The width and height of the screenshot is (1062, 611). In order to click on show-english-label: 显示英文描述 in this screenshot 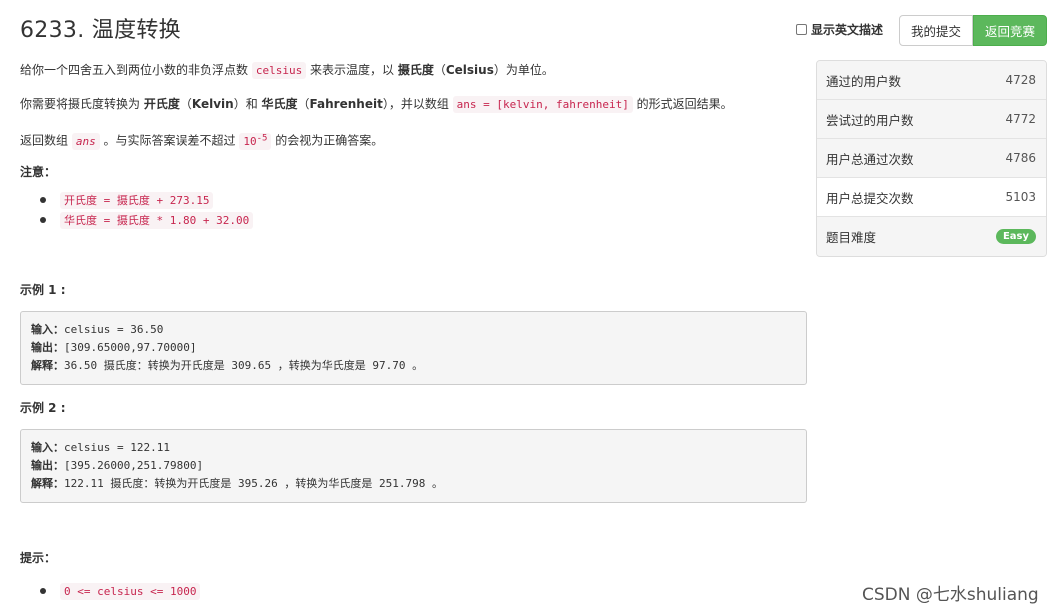, I will do `click(847, 30)`.